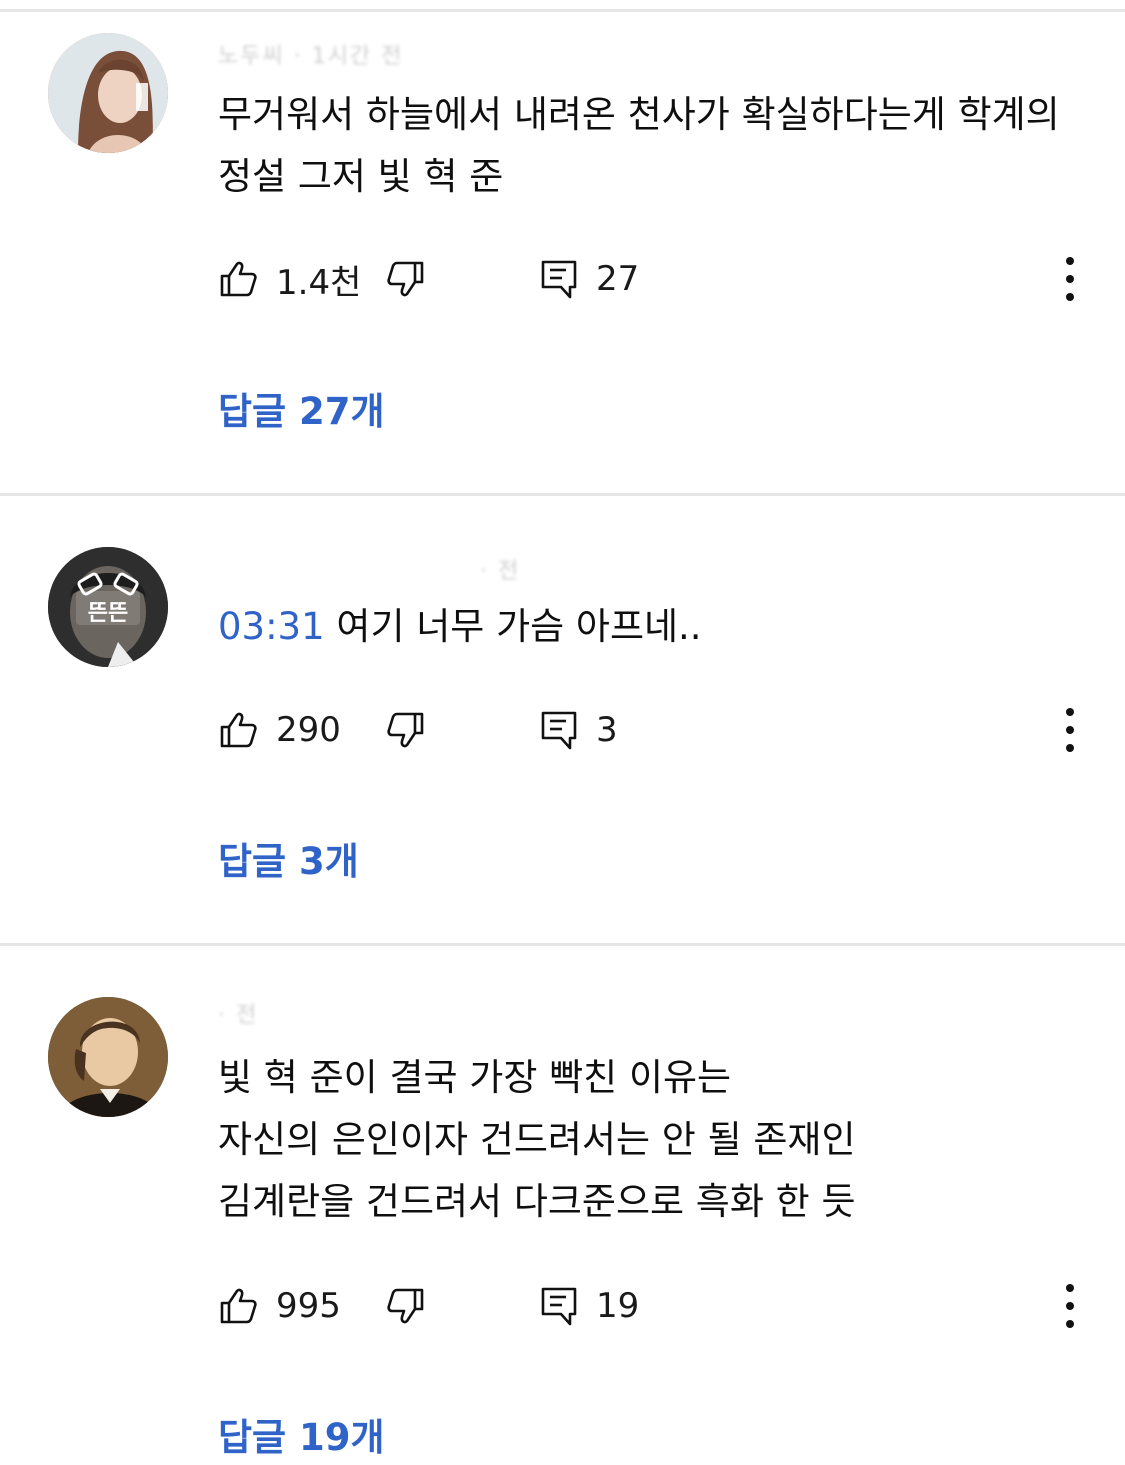 The width and height of the screenshot is (1125, 1465). What do you see at coordinates (310, 53) in the screenshot?
I see `author-meta: 노두씨 · 1시간 전` at bounding box center [310, 53].